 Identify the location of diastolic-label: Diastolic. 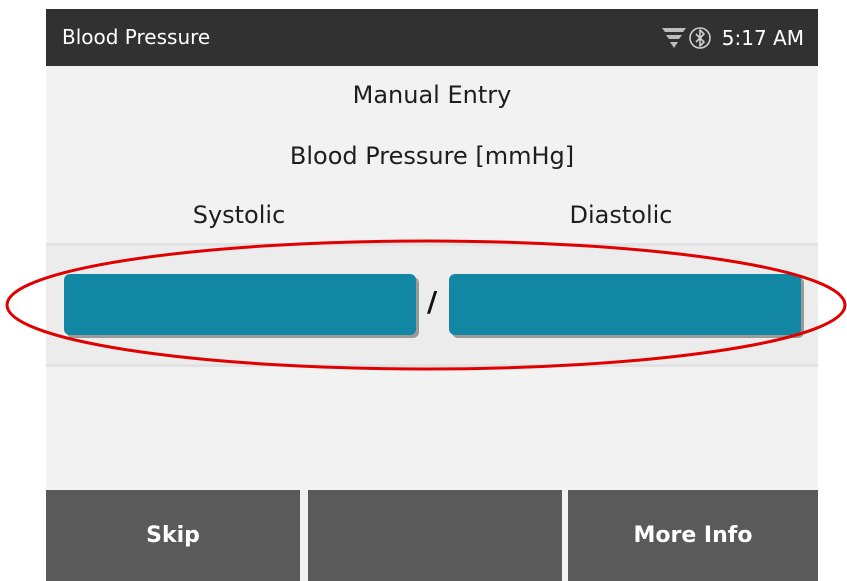
(621, 215).